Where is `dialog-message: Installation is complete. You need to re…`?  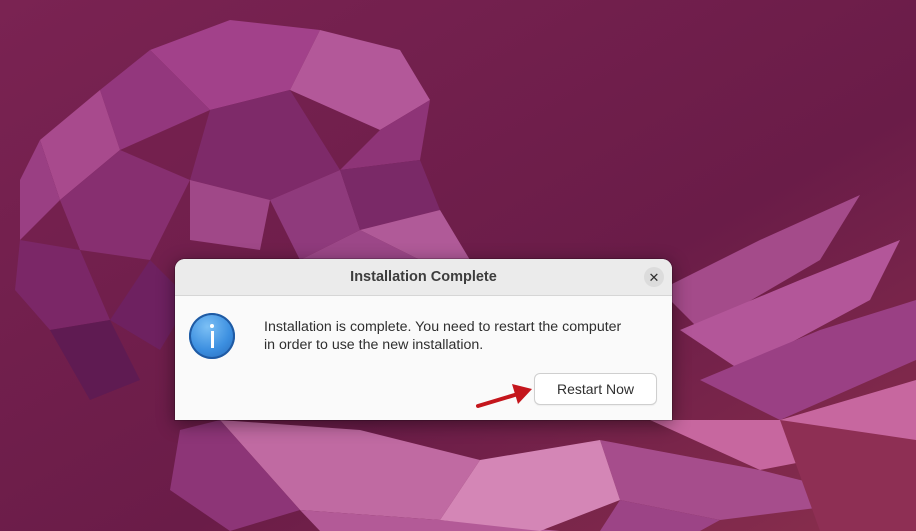
dialog-message: Installation is complete. You need to re… is located at coordinates (461, 336).